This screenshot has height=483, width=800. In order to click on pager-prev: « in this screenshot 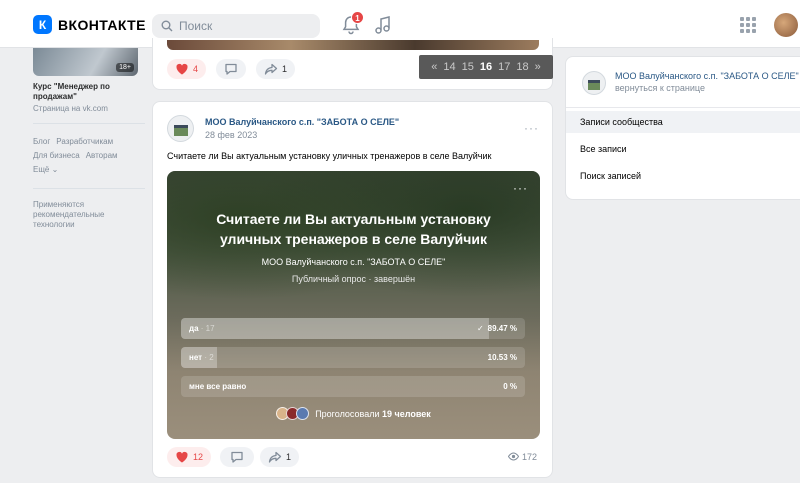, I will do `click(434, 67)`.